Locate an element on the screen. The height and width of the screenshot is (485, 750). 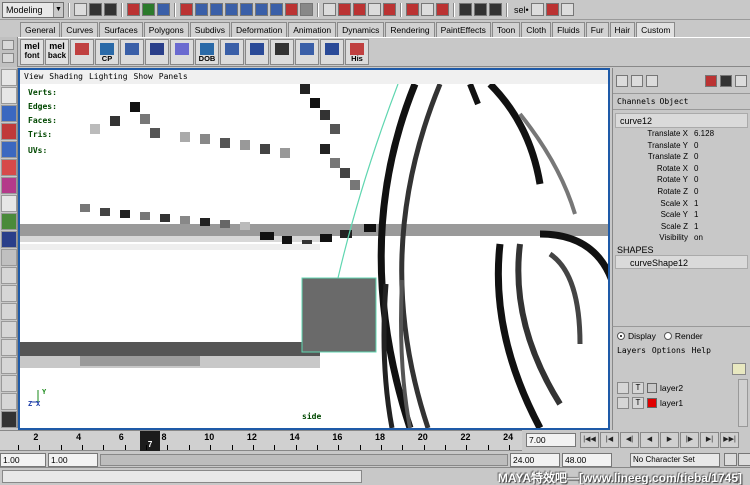
layer-menu-help: Help is located at coordinates (701, 350).